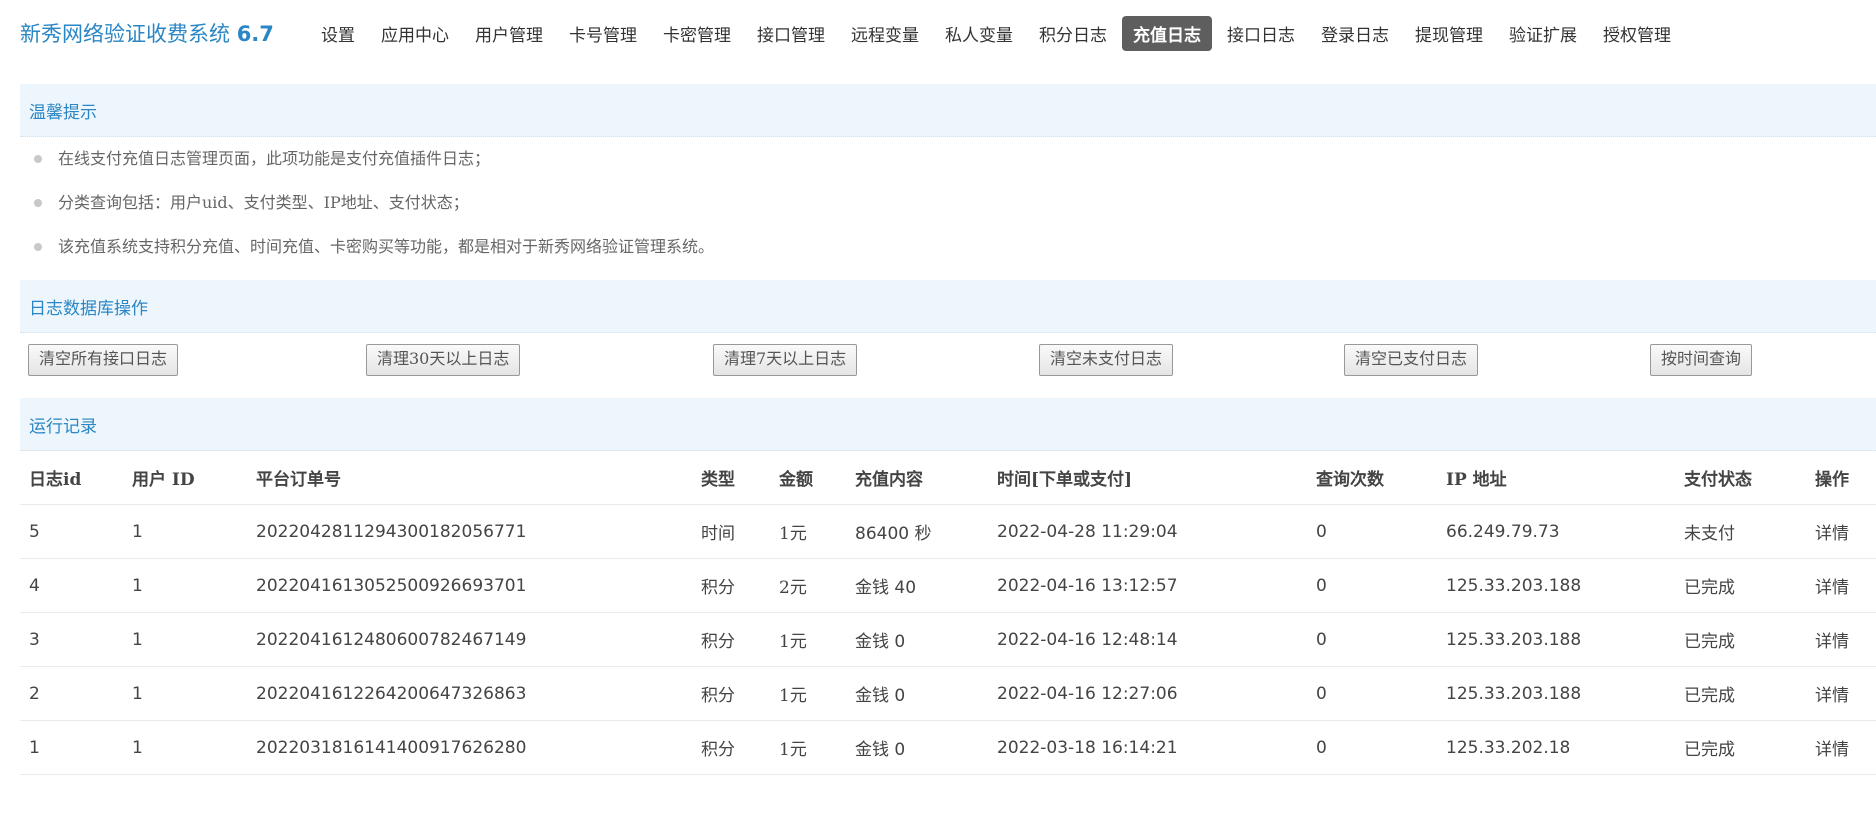  What do you see at coordinates (469, 531) in the screenshot?
I see `cell-order-no: 2022042811294300182056771` at bounding box center [469, 531].